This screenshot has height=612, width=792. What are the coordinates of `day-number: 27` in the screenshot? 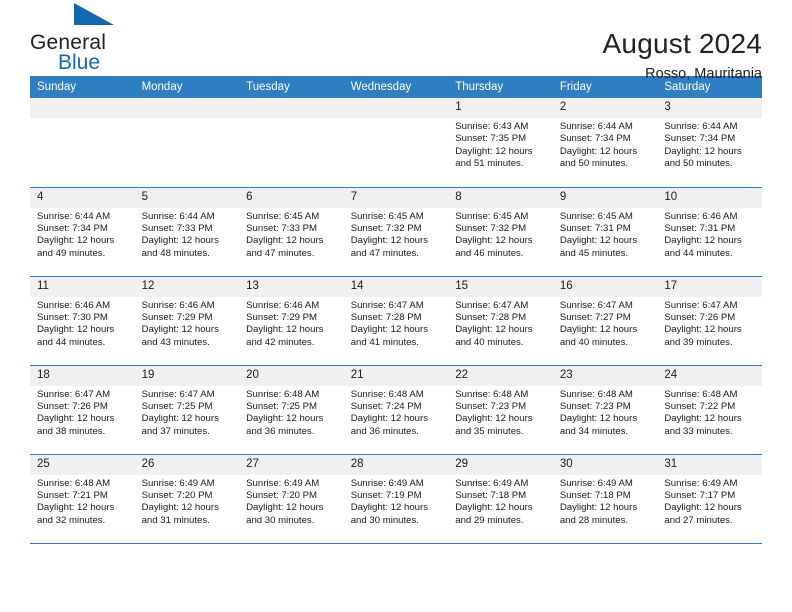 It's located at (291, 464).